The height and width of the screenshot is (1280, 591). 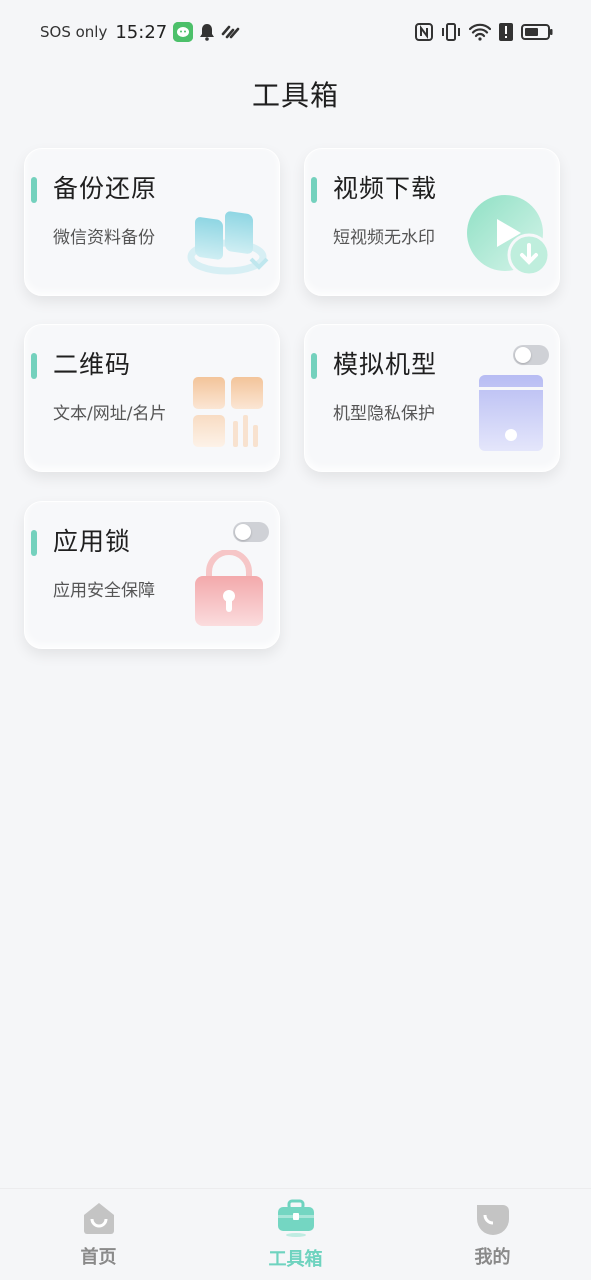 I want to click on backup-restore-icon, so click(x=227, y=239).